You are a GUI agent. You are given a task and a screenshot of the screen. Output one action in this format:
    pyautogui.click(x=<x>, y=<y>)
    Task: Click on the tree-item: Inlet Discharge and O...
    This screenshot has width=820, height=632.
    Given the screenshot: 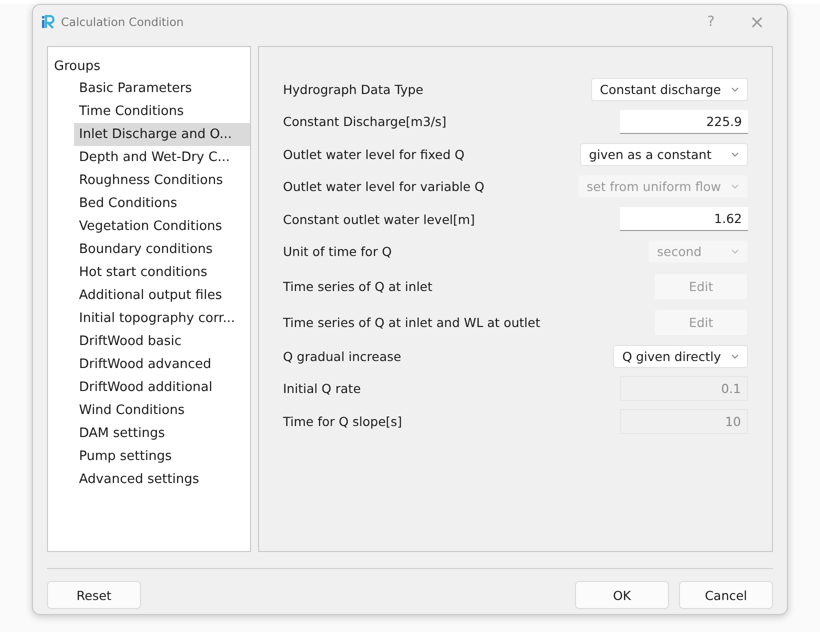 What is the action you would take?
    pyautogui.click(x=162, y=134)
    